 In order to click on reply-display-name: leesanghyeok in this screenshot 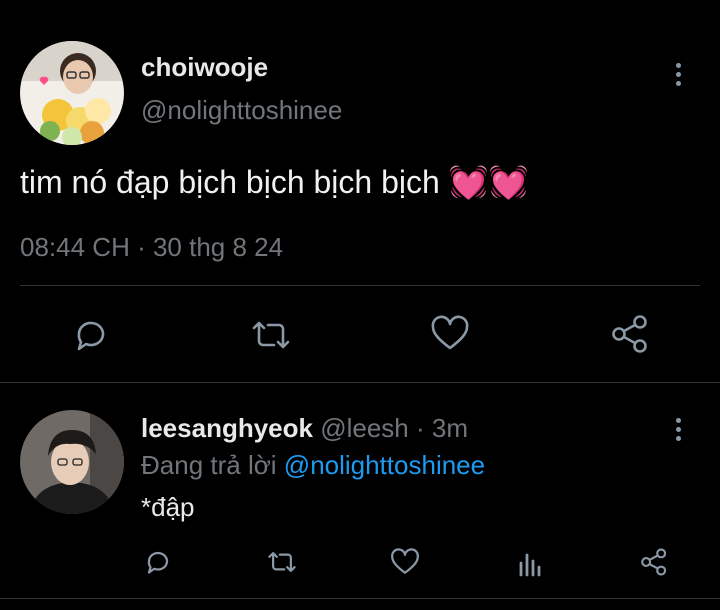, I will do `click(227, 428)`.